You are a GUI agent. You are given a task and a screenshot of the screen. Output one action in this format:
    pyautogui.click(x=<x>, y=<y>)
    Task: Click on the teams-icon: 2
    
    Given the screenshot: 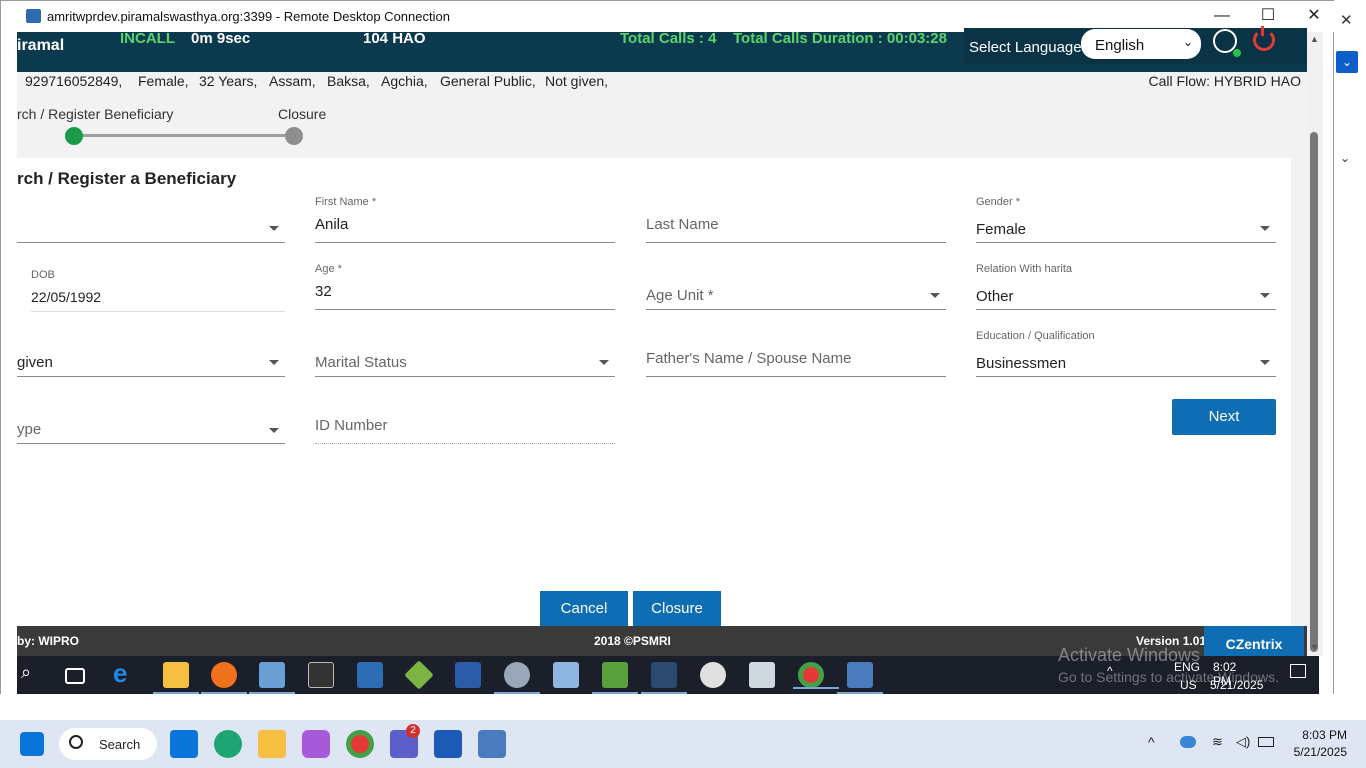 What is the action you would take?
    pyautogui.click(x=405, y=741)
    